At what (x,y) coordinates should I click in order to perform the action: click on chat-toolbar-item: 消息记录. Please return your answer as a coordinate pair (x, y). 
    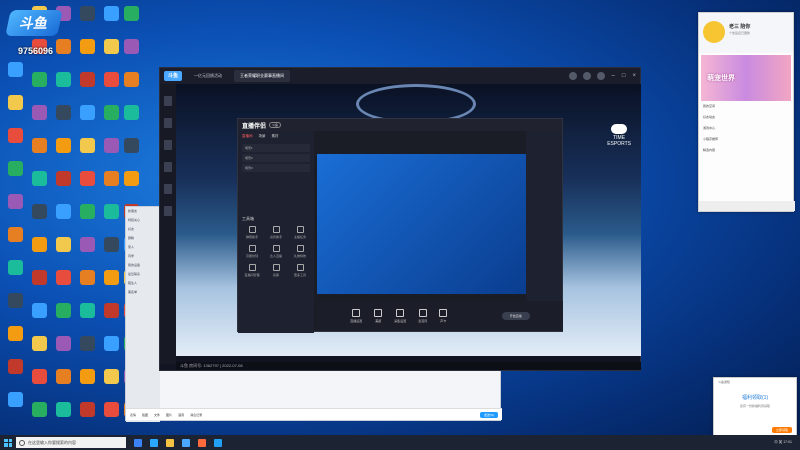
    Looking at the image, I should click on (196, 415).